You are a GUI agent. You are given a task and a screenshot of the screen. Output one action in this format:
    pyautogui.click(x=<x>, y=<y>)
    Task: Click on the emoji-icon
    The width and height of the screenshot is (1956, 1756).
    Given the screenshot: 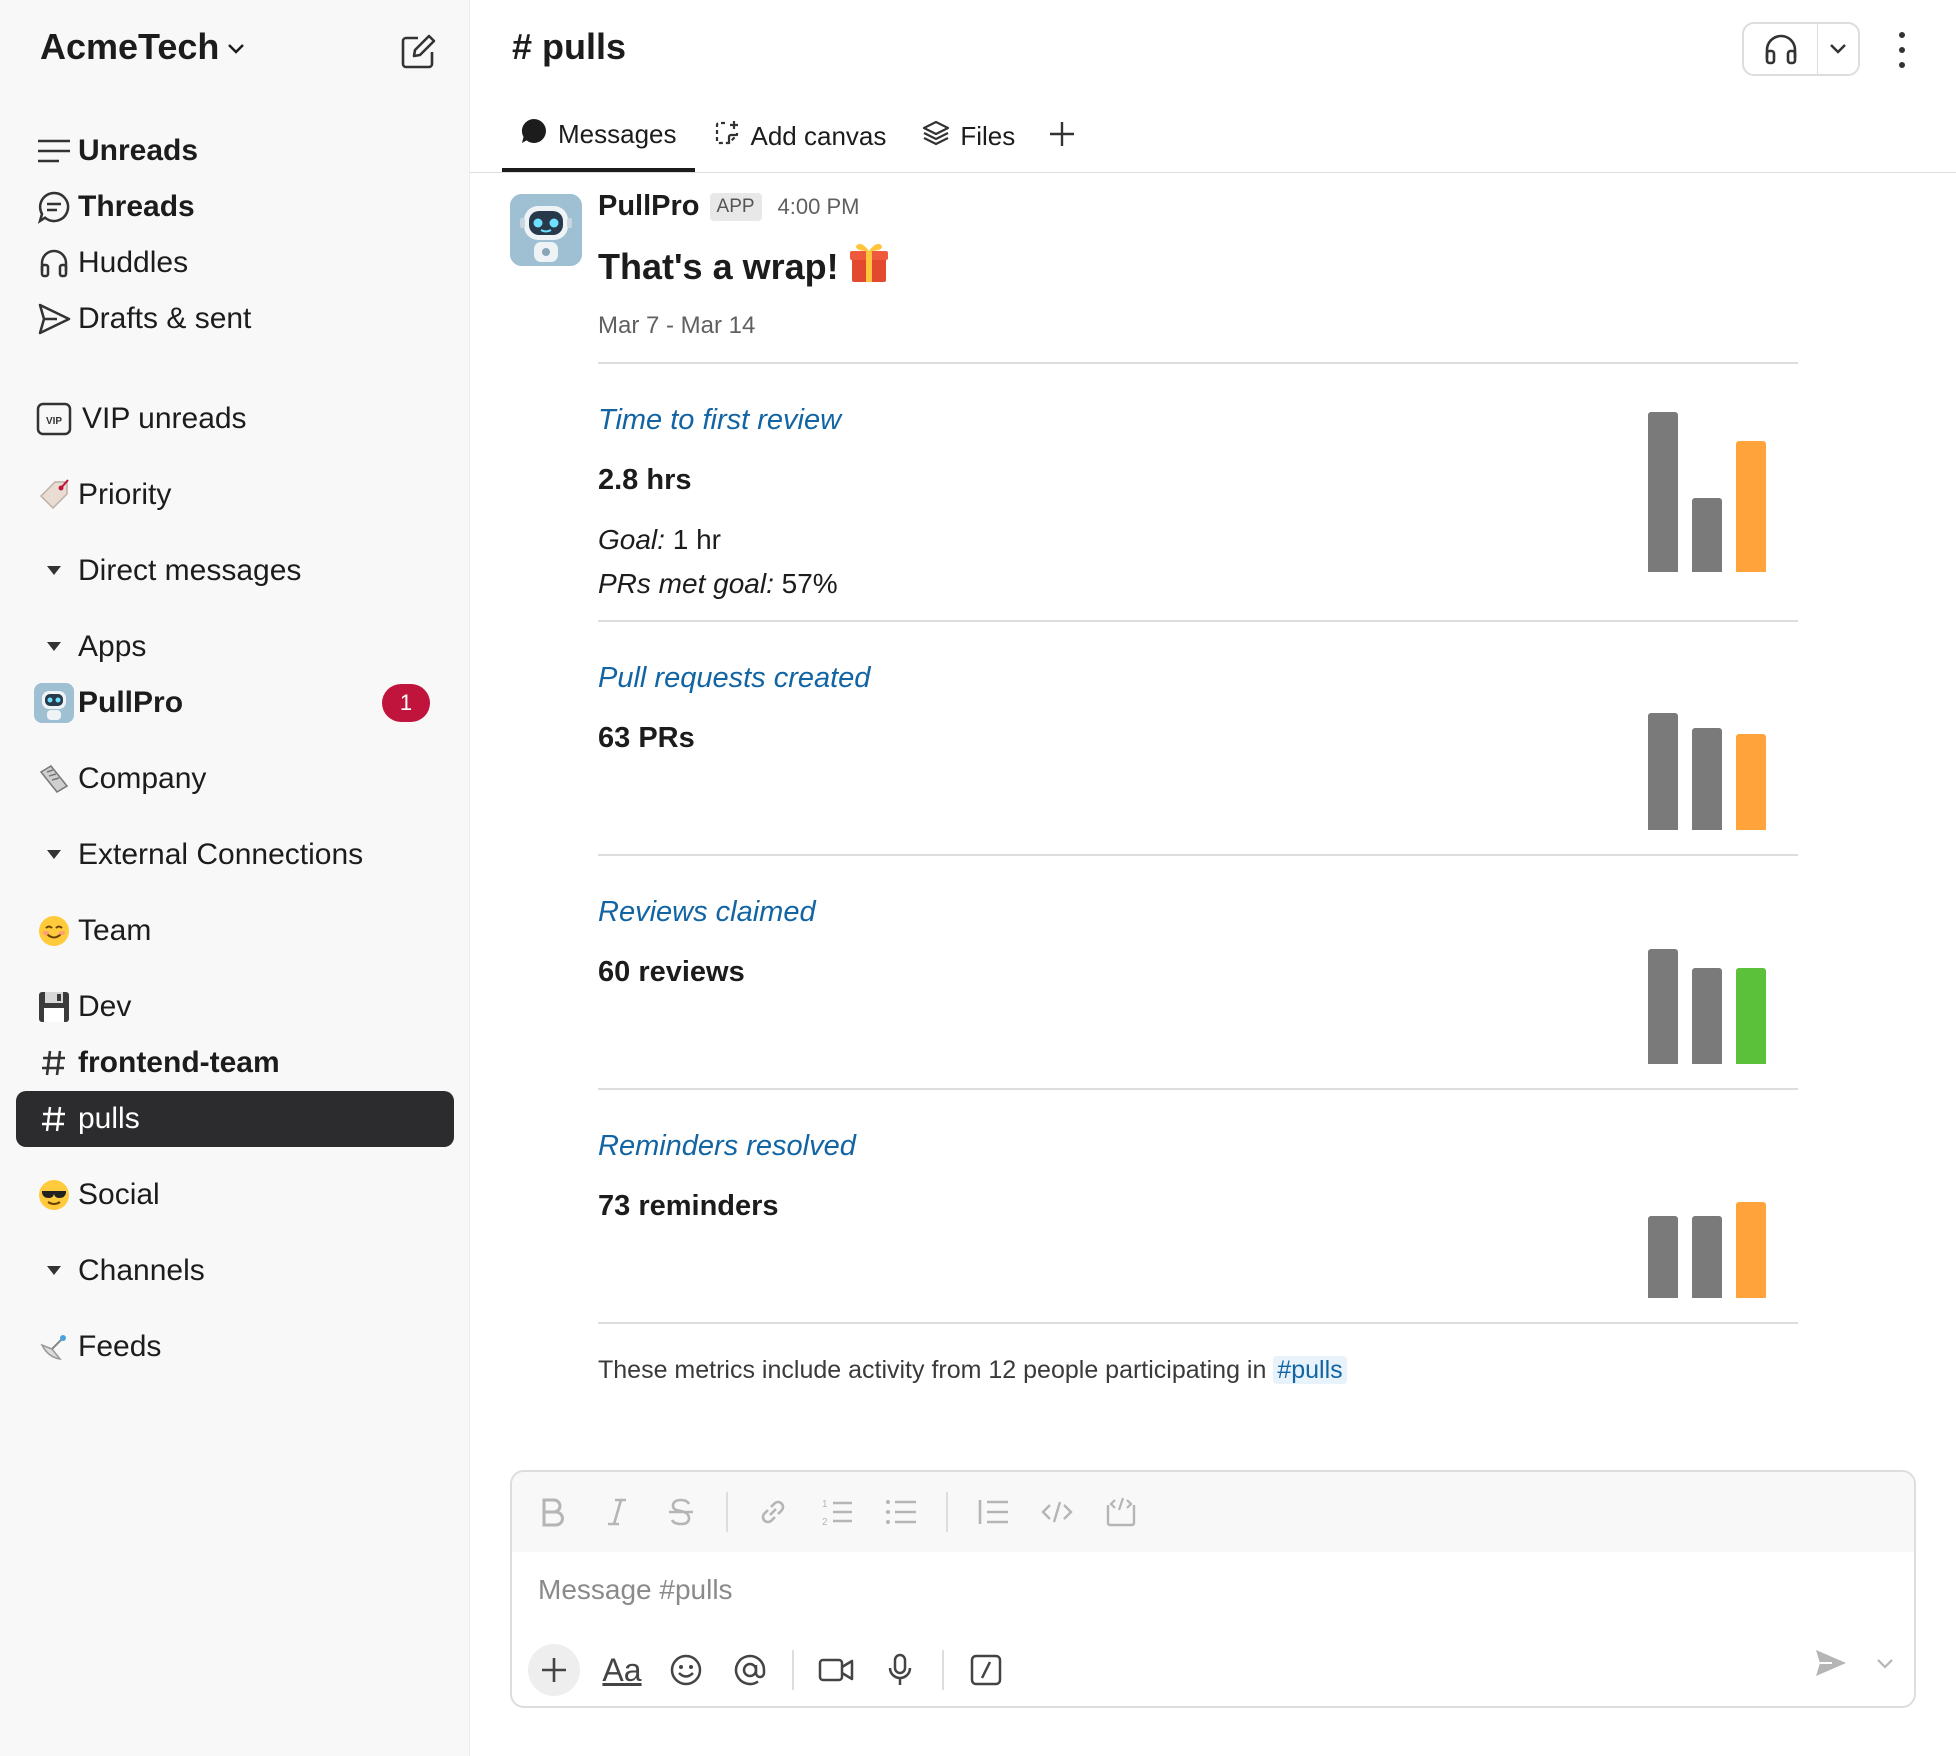 What is the action you would take?
    pyautogui.click(x=686, y=1670)
    